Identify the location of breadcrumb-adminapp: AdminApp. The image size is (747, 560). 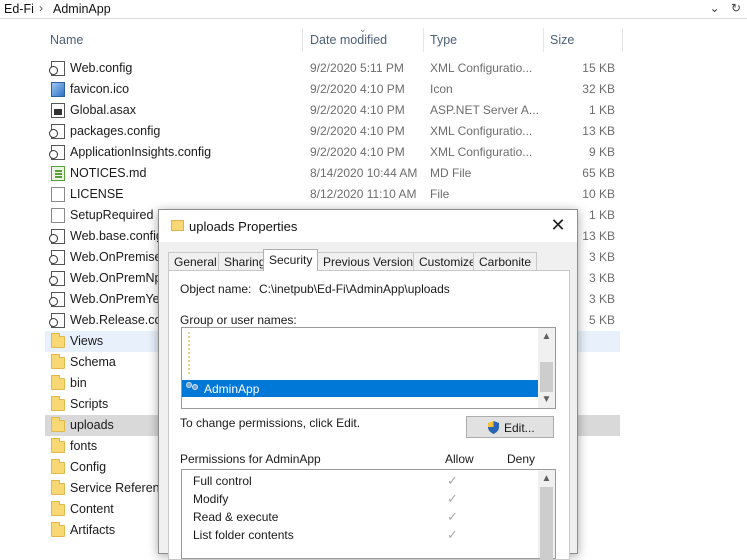
(82, 9).